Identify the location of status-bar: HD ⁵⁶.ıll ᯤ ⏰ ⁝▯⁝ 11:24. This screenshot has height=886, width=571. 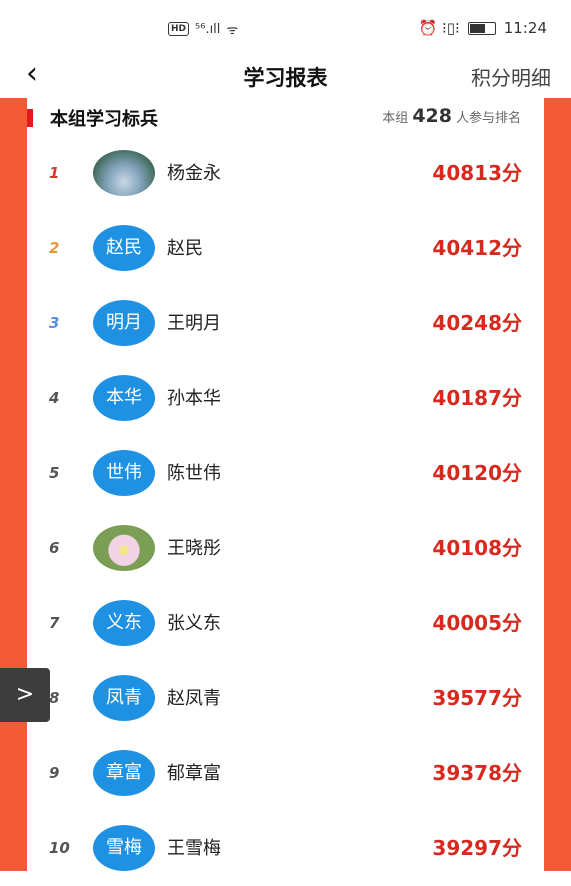
(285, 28).